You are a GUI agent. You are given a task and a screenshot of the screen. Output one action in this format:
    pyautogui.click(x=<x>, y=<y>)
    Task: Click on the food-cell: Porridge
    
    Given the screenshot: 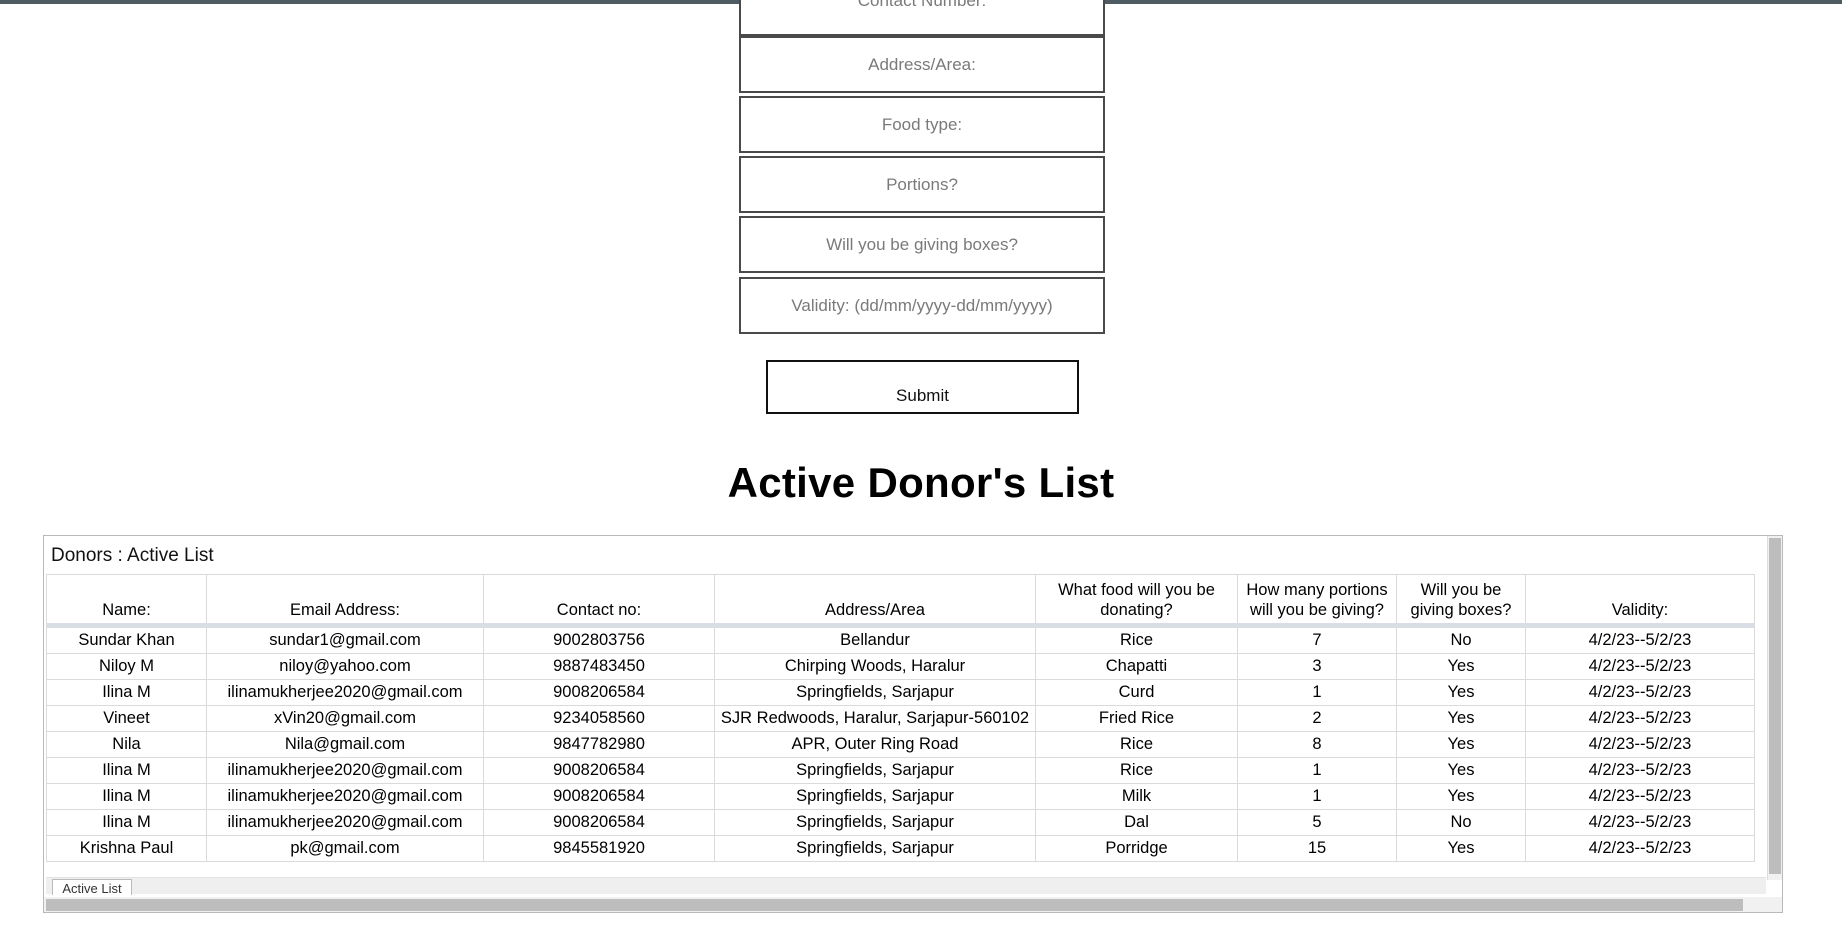 What is the action you would take?
    pyautogui.click(x=1136, y=848)
    